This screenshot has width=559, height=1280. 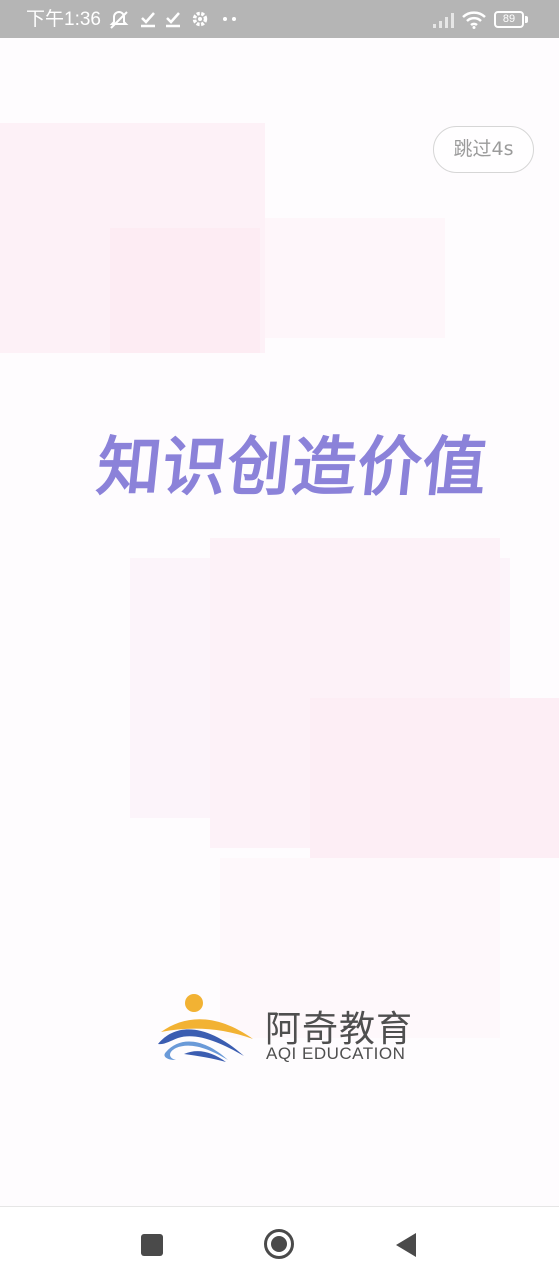 I want to click on battery-icon: 89, so click(x=509, y=19).